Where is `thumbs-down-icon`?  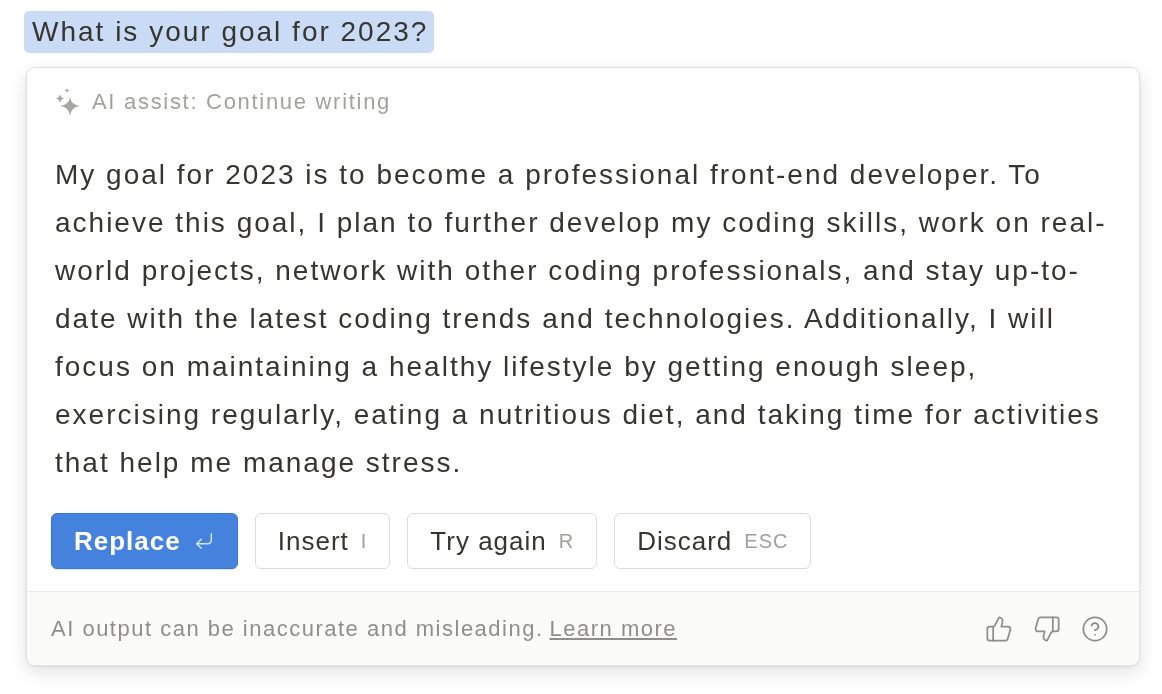
thumbs-down-icon is located at coordinates (1047, 628).